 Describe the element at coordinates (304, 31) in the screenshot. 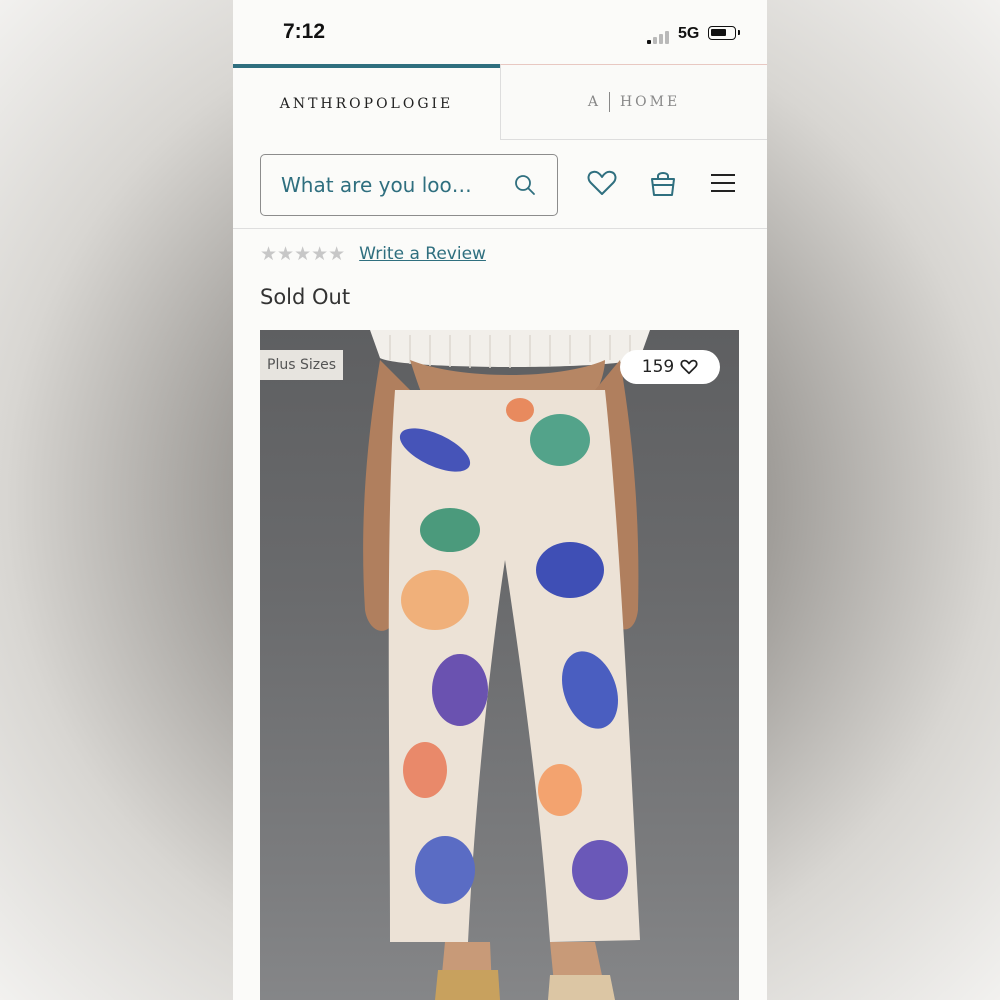

I see `status-time: 7:12` at that location.